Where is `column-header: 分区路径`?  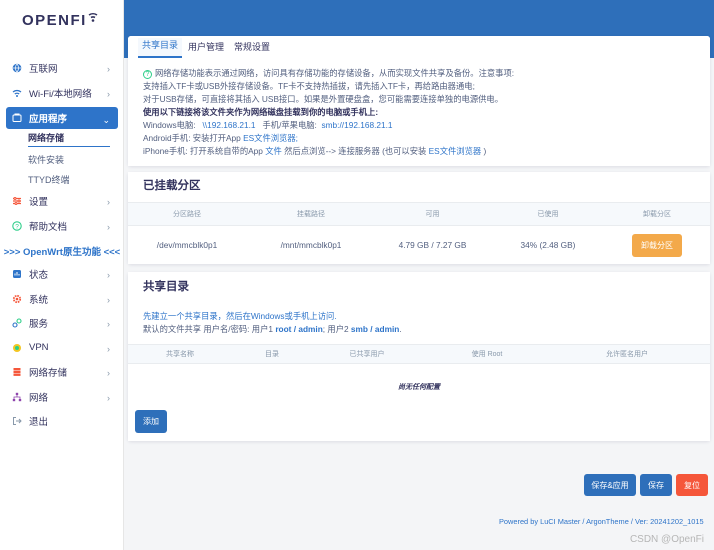
column-header: 分区路径 is located at coordinates (187, 214).